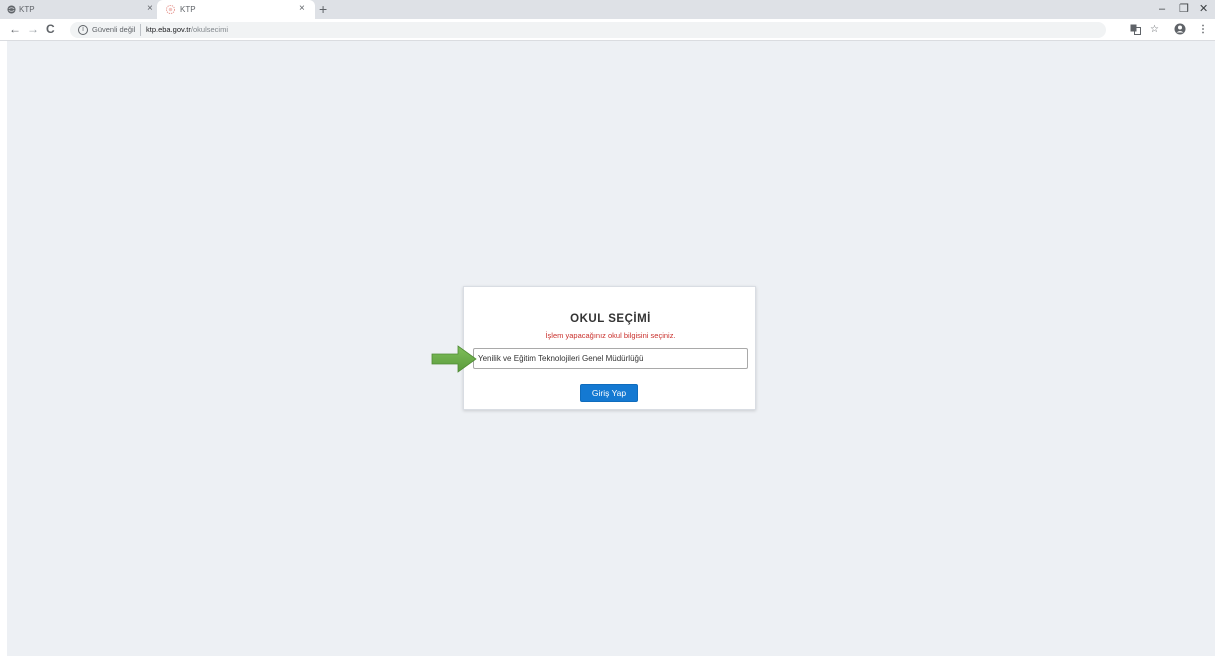 The width and height of the screenshot is (1215, 656). What do you see at coordinates (1203, 9) in the screenshot?
I see `close-window-icon: ✕` at bounding box center [1203, 9].